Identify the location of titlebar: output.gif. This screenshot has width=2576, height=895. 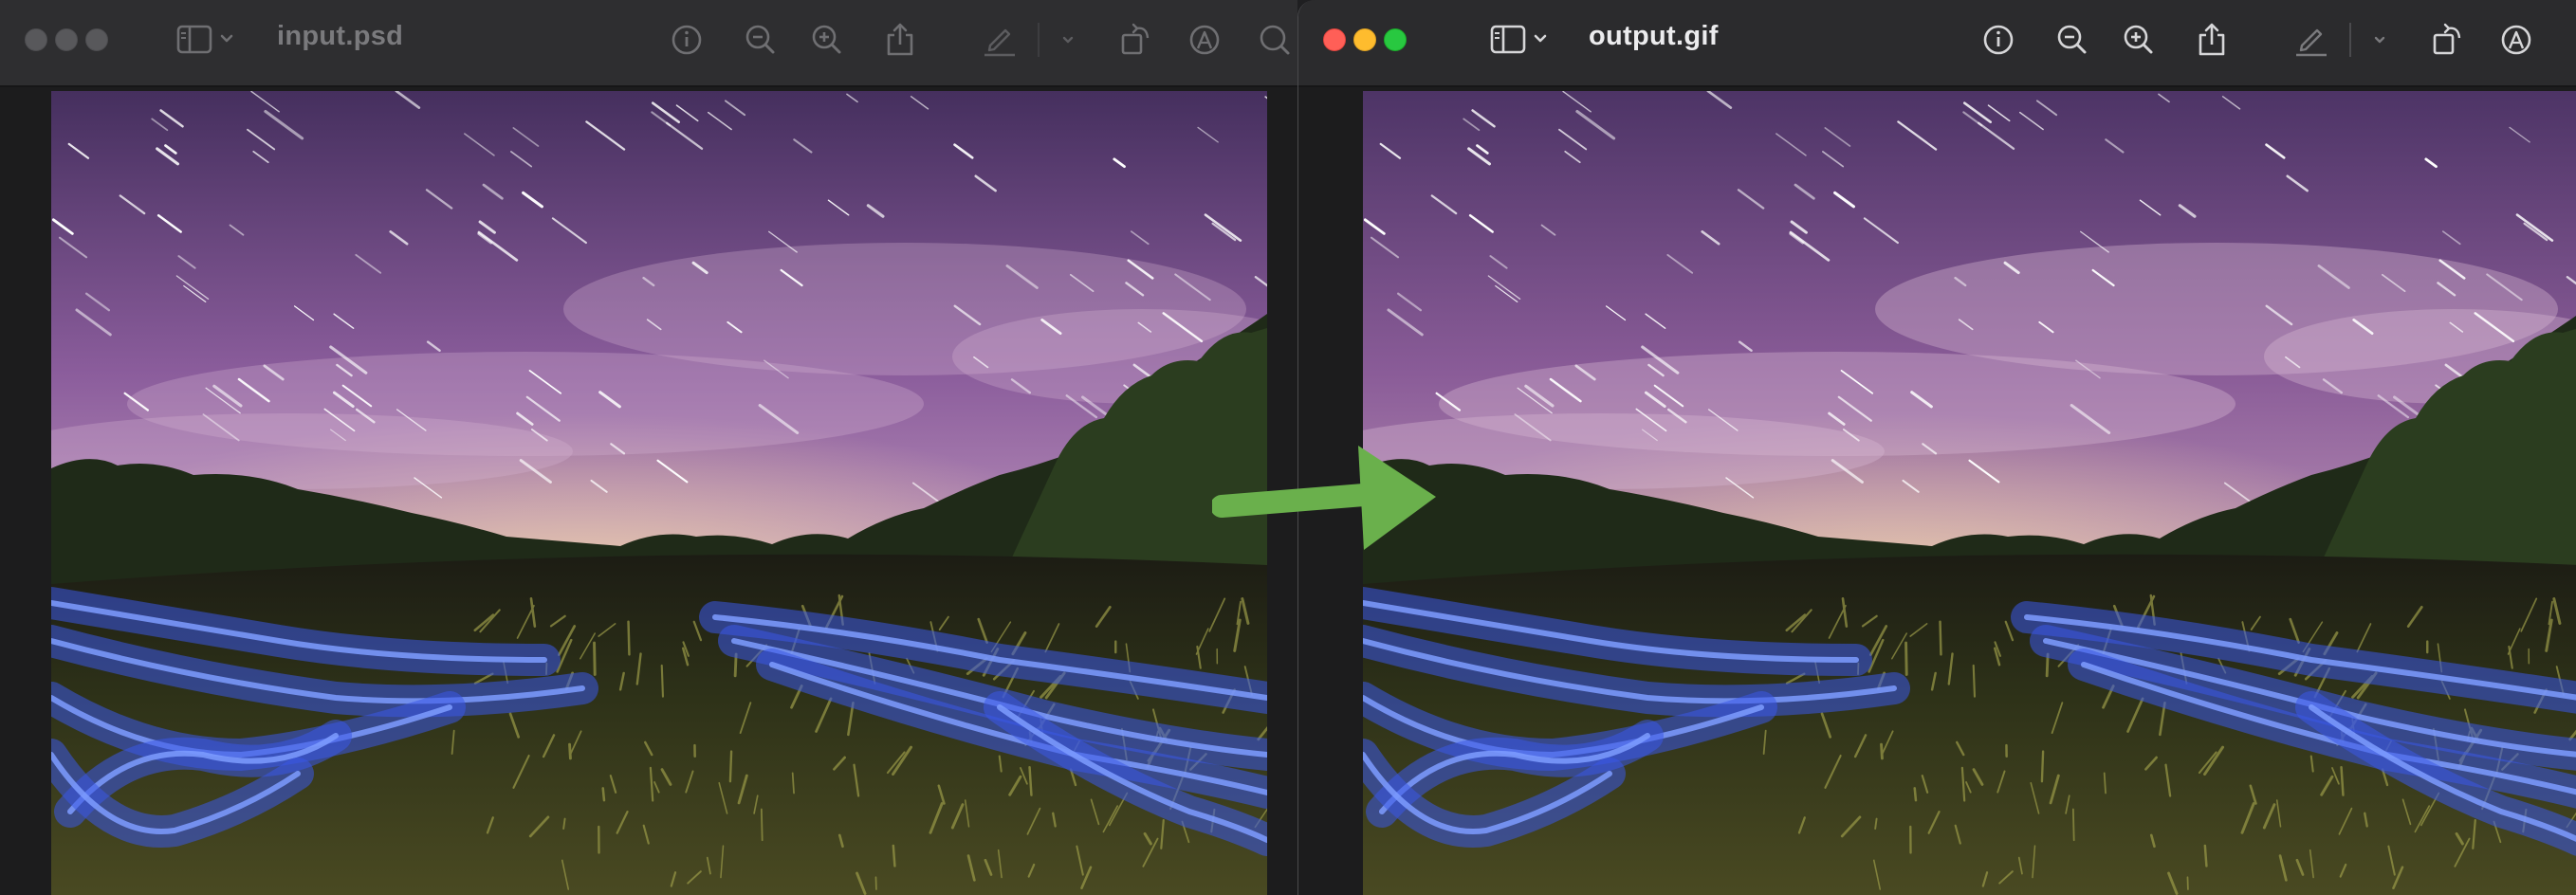
(1937, 43).